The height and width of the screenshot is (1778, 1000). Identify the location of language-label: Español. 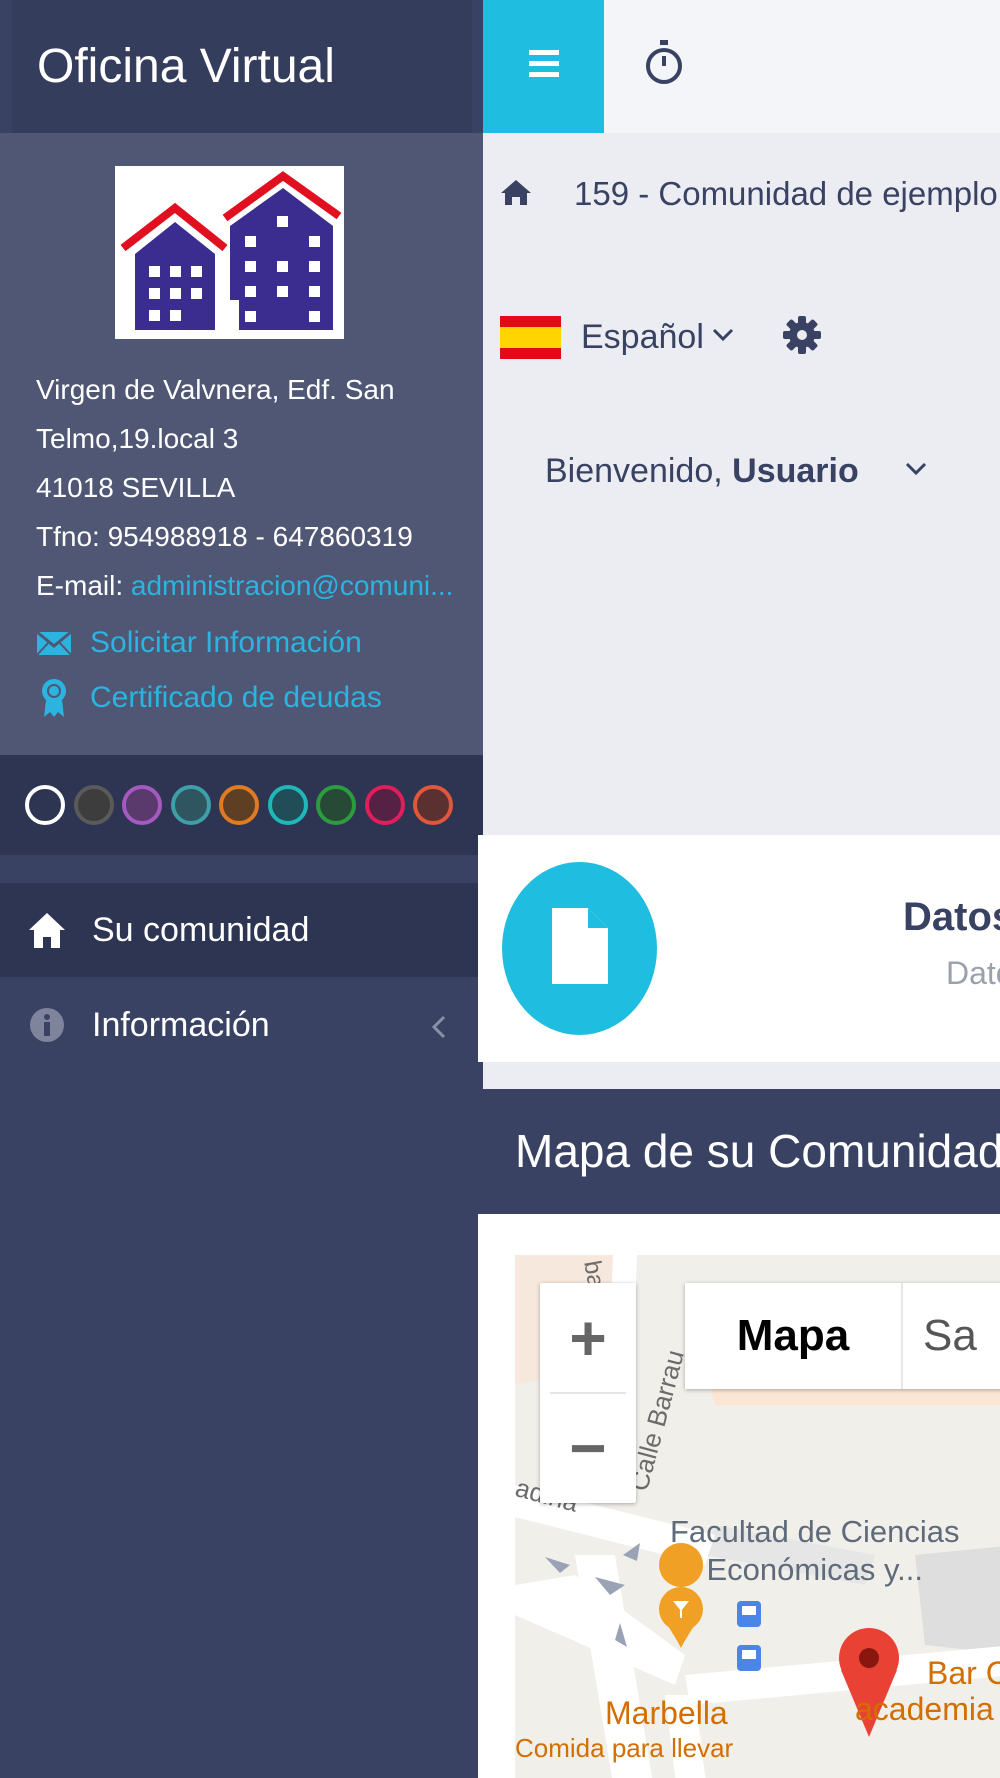
(642, 337).